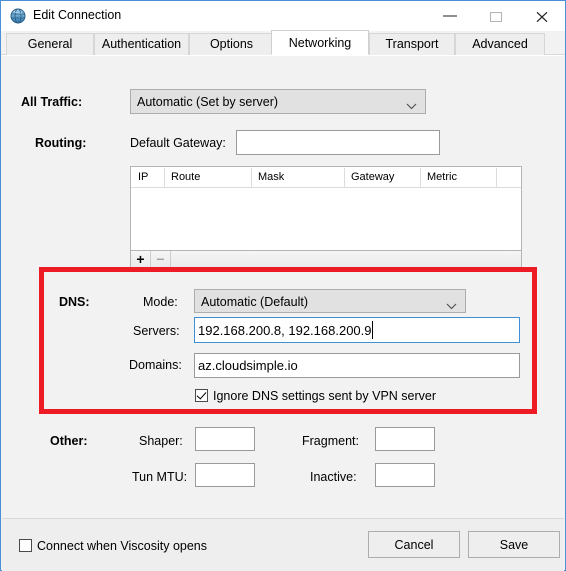 The width and height of the screenshot is (566, 571). I want to click on shaper-input, so click(225, 439).